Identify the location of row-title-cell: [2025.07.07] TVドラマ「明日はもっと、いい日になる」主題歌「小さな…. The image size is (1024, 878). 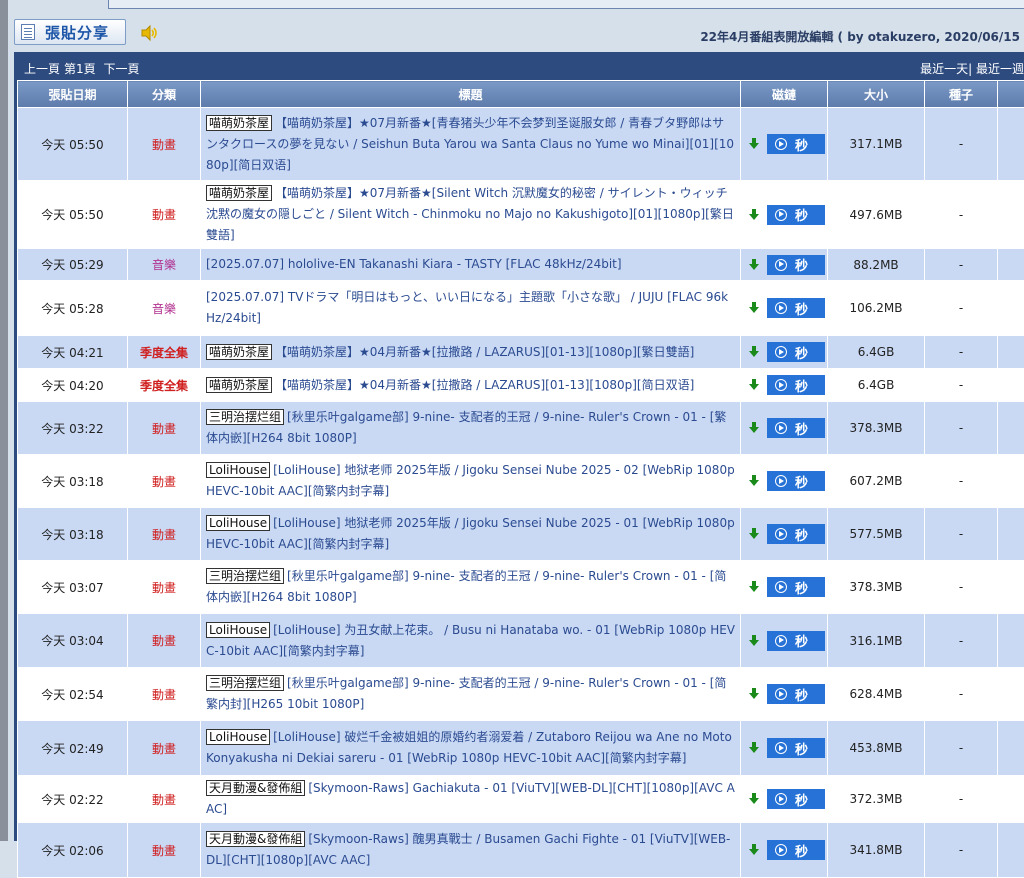
(471, 308).